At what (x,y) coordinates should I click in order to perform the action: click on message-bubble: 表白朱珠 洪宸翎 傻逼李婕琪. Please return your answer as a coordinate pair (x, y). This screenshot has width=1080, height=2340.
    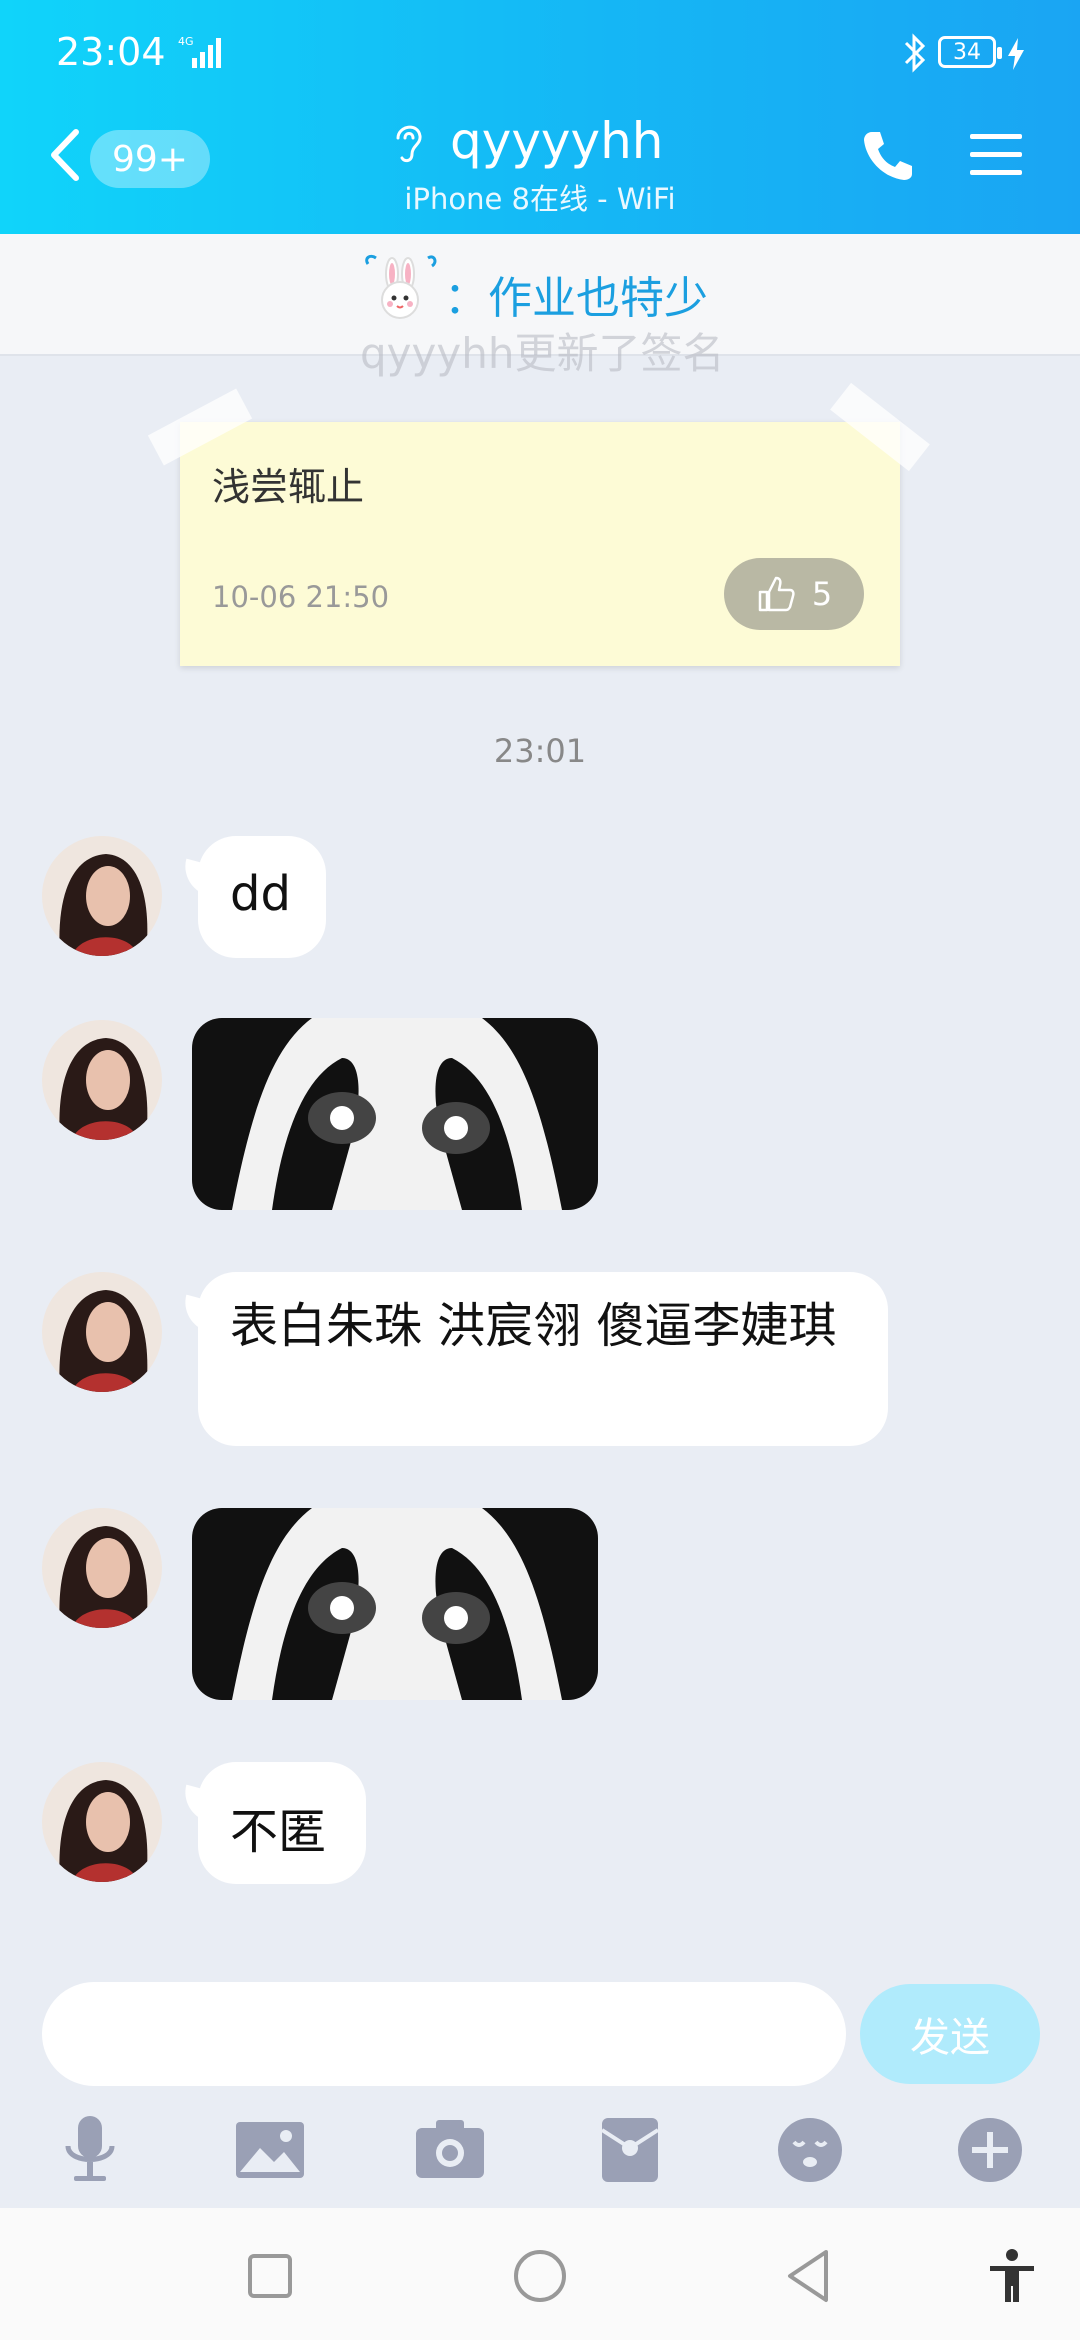
    Looking at the image, I should click on (543, 1359).